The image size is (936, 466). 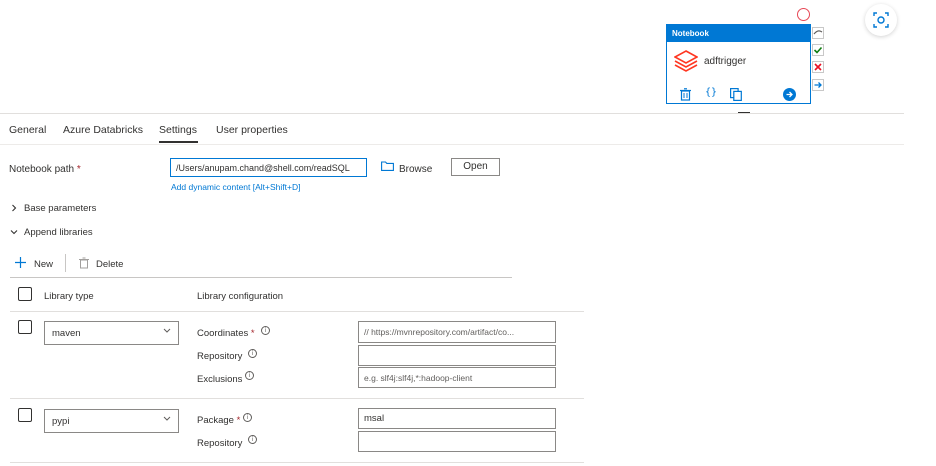 What do you see at coordinates (268, 167) in the screenshot?
I see `notebook-path-input` at bounding box center [268, 167].